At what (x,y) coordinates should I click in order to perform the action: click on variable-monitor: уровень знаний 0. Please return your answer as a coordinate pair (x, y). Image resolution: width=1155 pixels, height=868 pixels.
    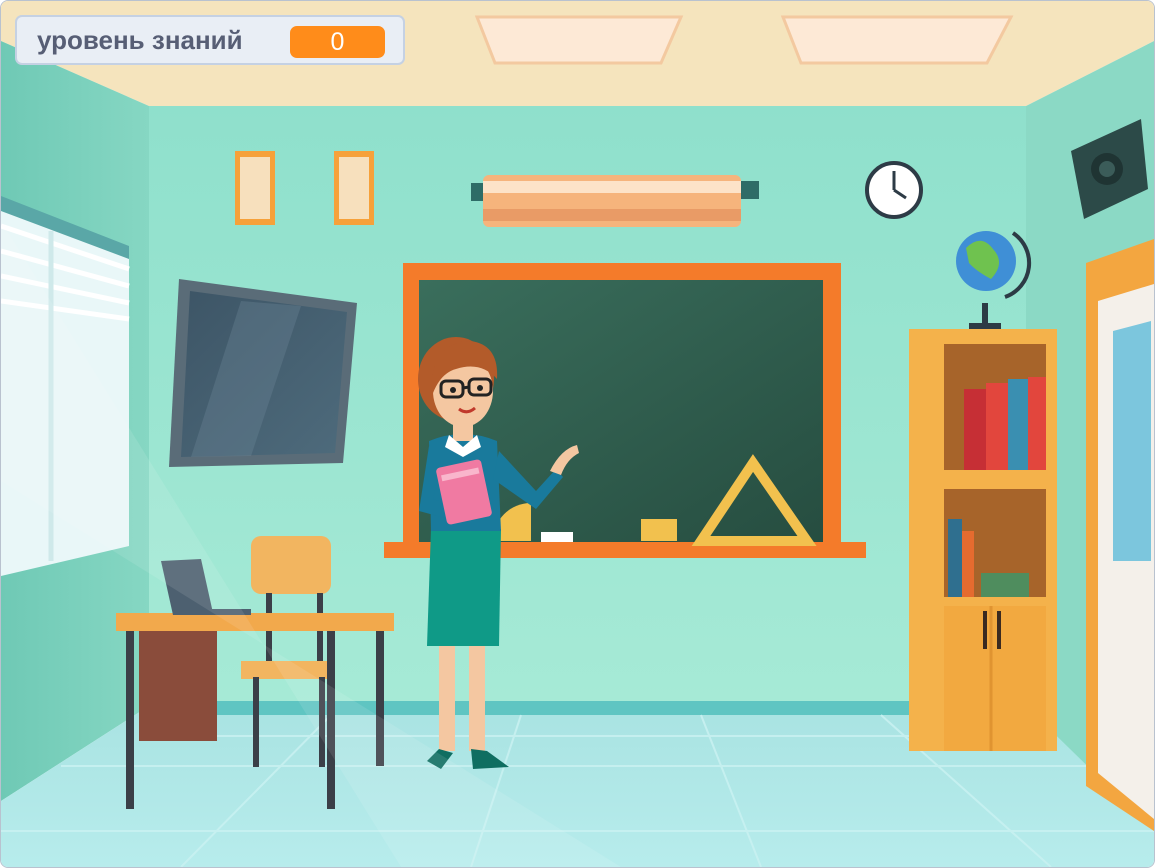
    Looking at the image, I should click on (210, 40).